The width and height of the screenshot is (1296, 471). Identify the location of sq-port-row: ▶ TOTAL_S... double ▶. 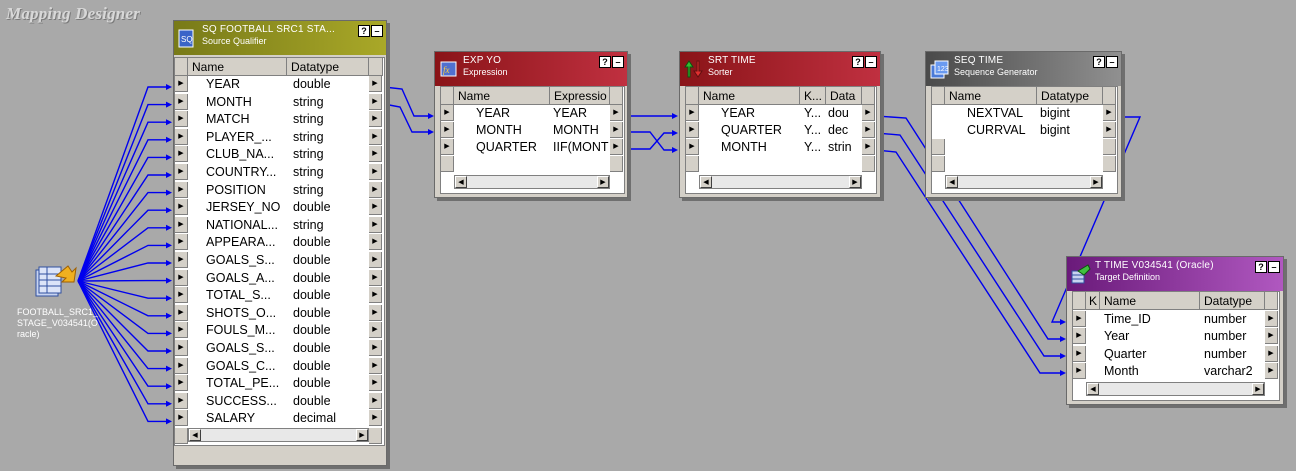
(279, 295).